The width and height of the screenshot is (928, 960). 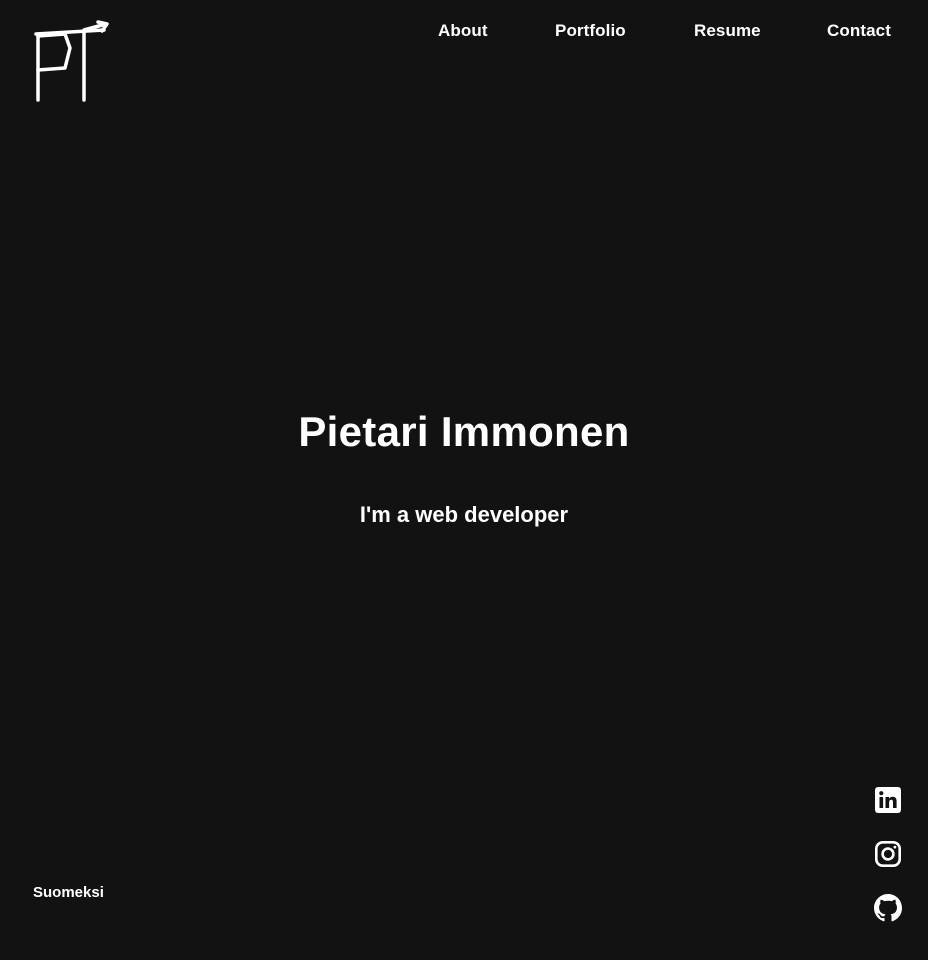 What do you see at coordinates (464, 431) in the screenshot?
I see `hero-title: Pietari Immonen` at bounding box center [464, 431].